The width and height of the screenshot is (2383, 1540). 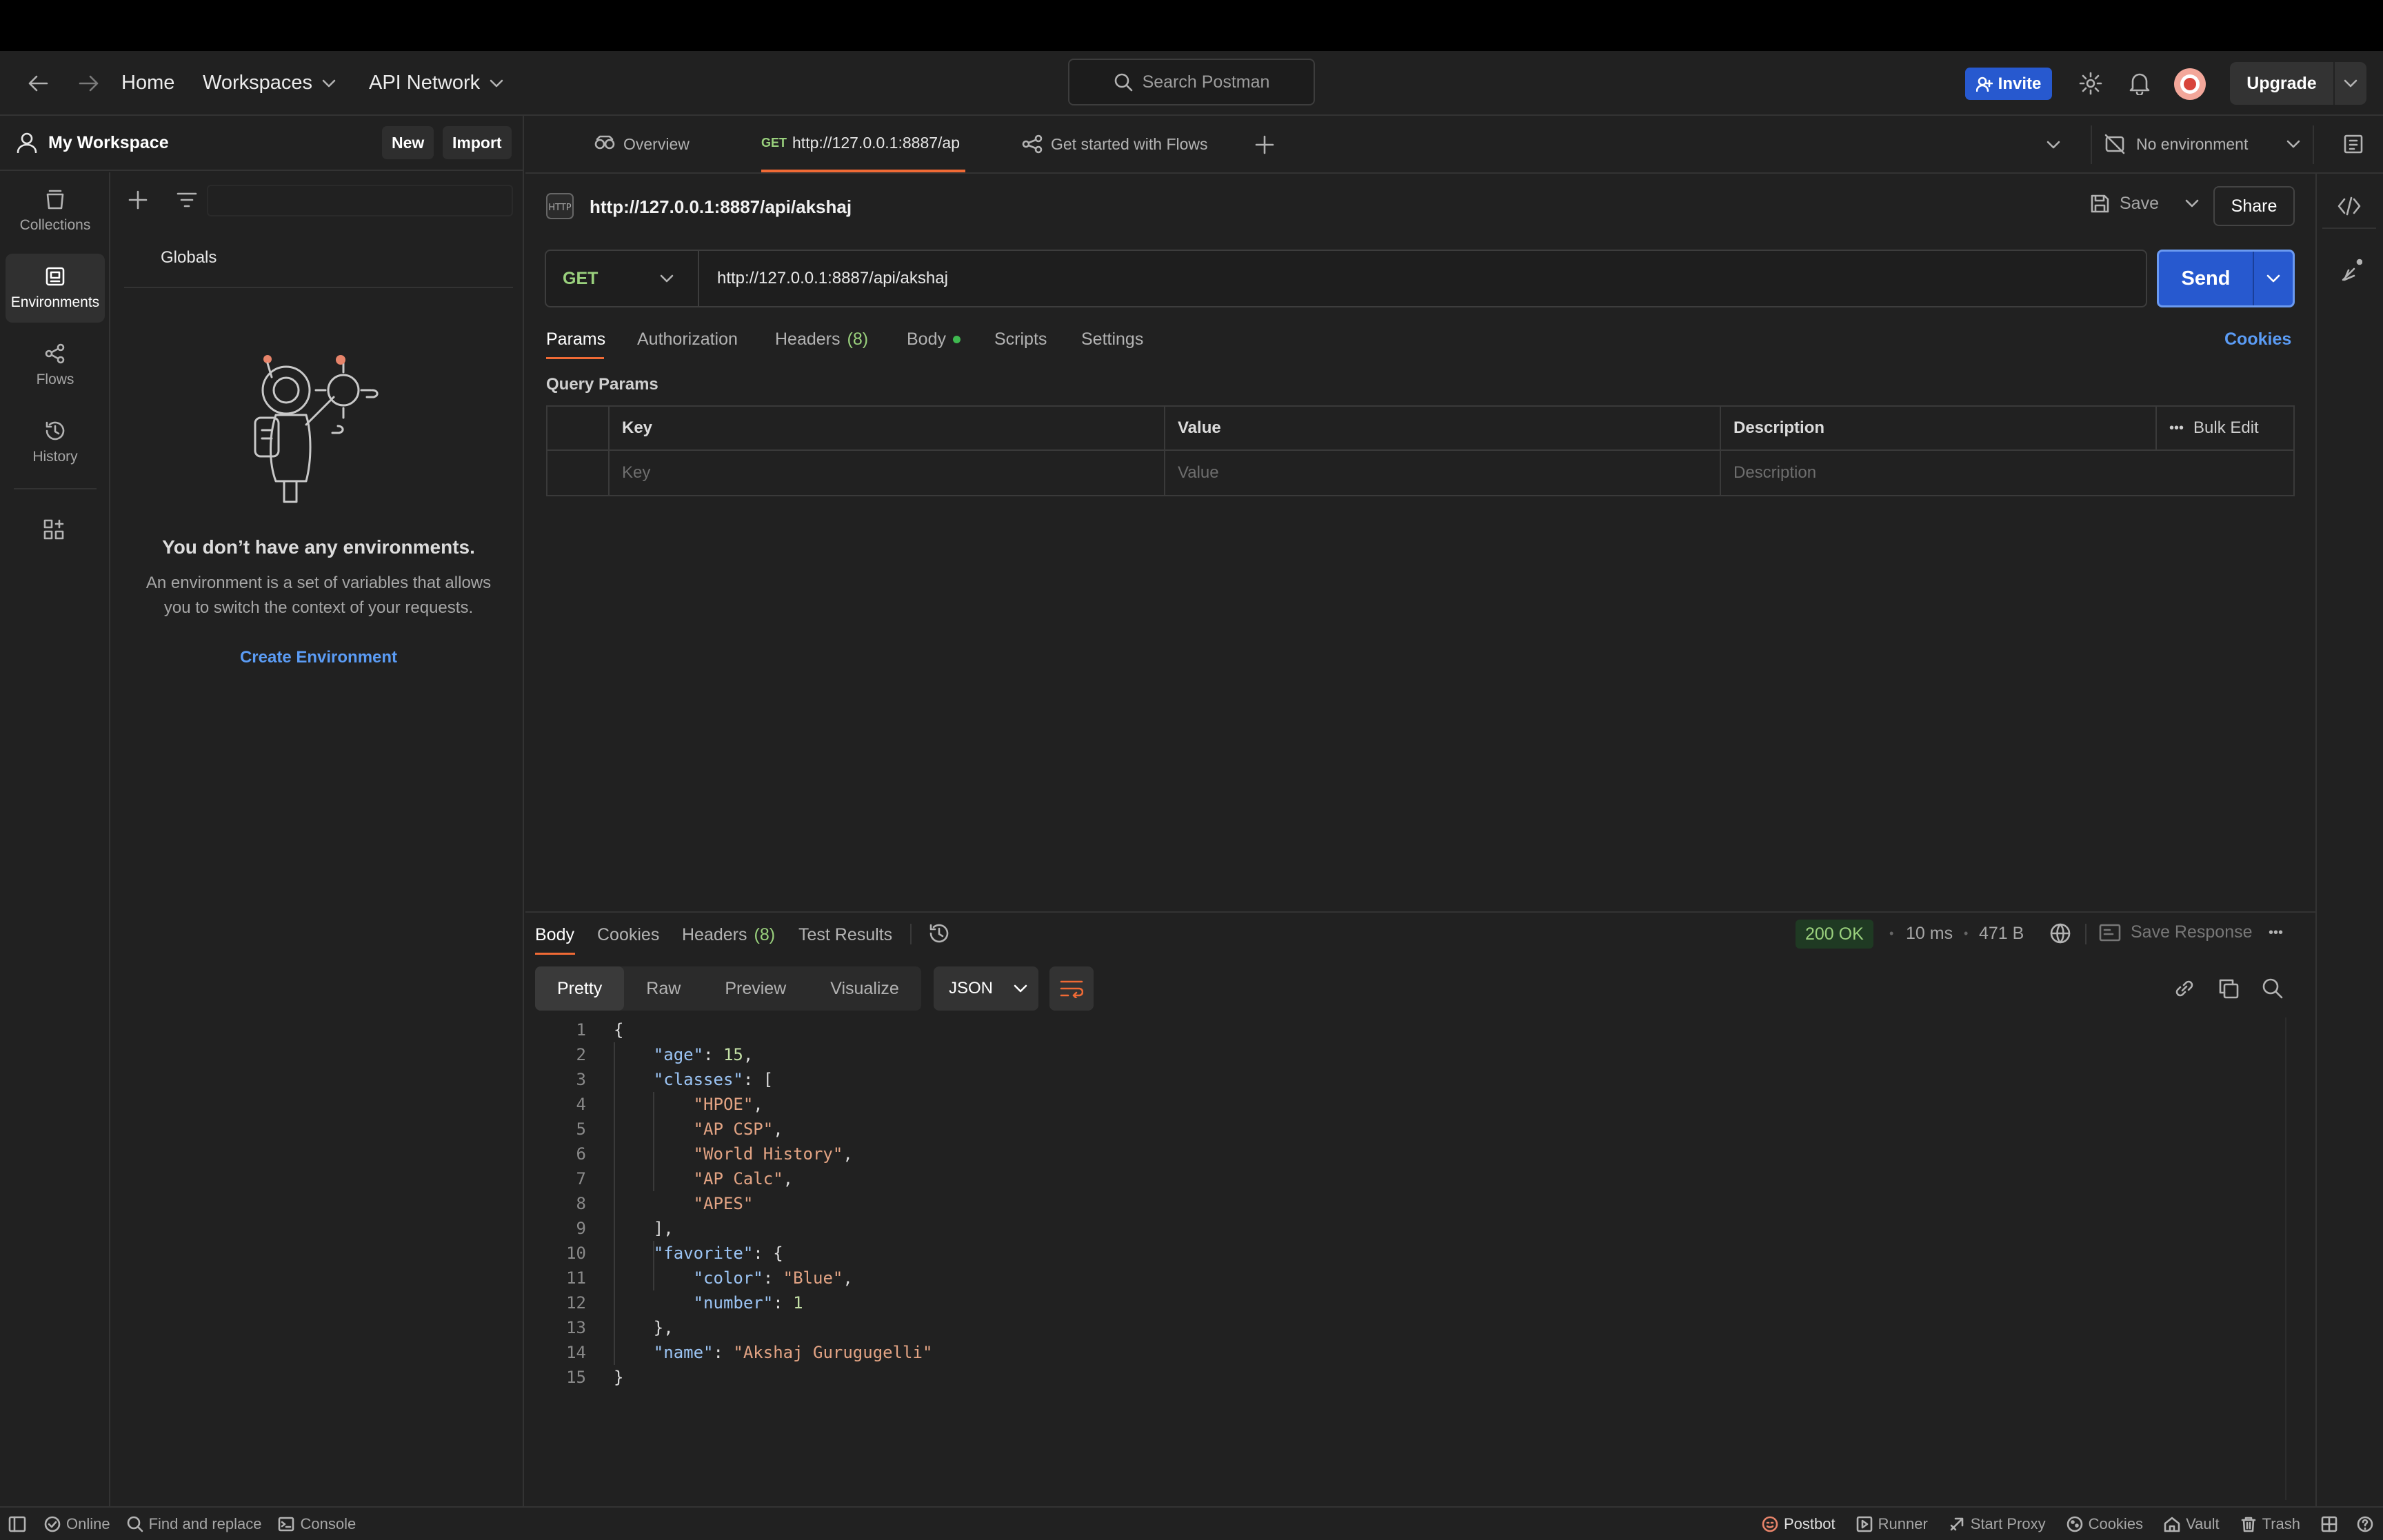 What do you see at coordinates (575, 340) in the screenshot?
I see `tab-params: Params` at bounding box center [575, 340].